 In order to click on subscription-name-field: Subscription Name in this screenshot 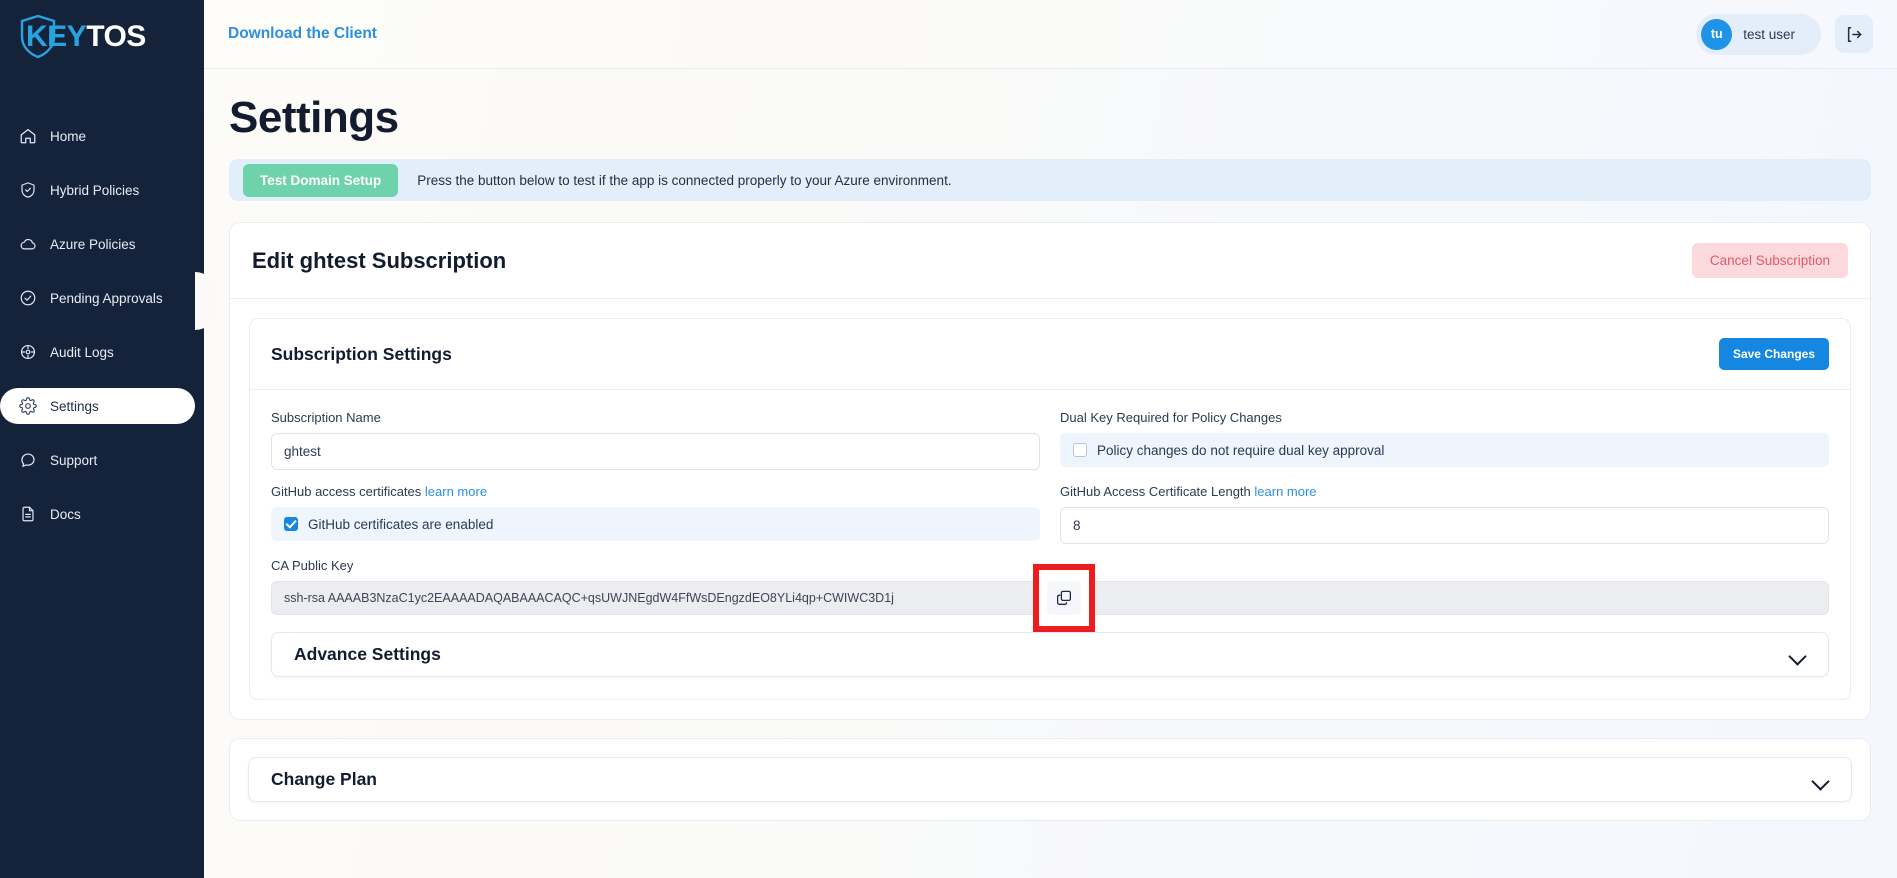, I will do `click(655, 440)`.